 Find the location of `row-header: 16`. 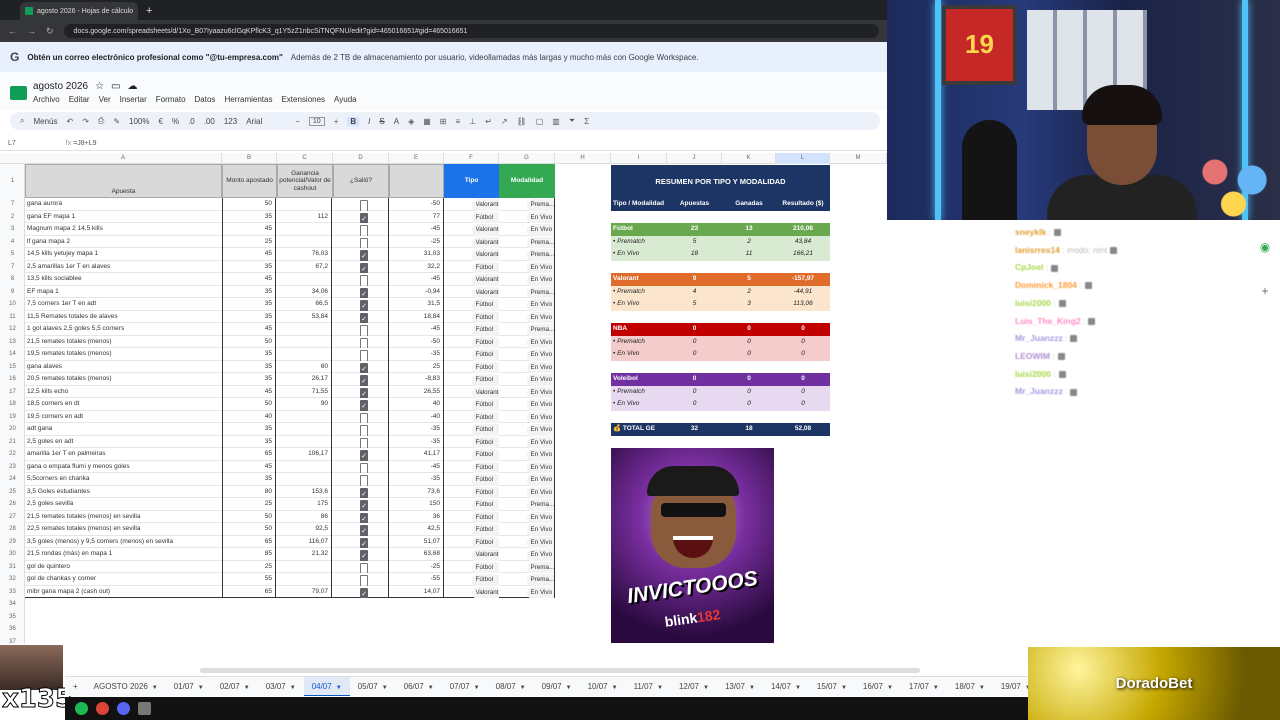

row-header: 16 is located at coordinates (12, 379).